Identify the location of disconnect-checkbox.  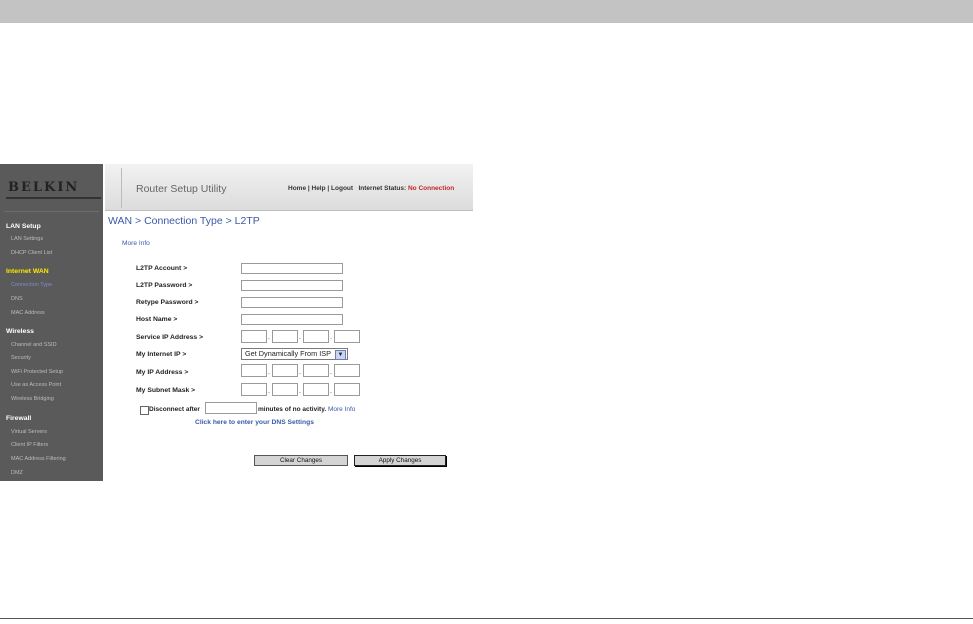
(144, 410).